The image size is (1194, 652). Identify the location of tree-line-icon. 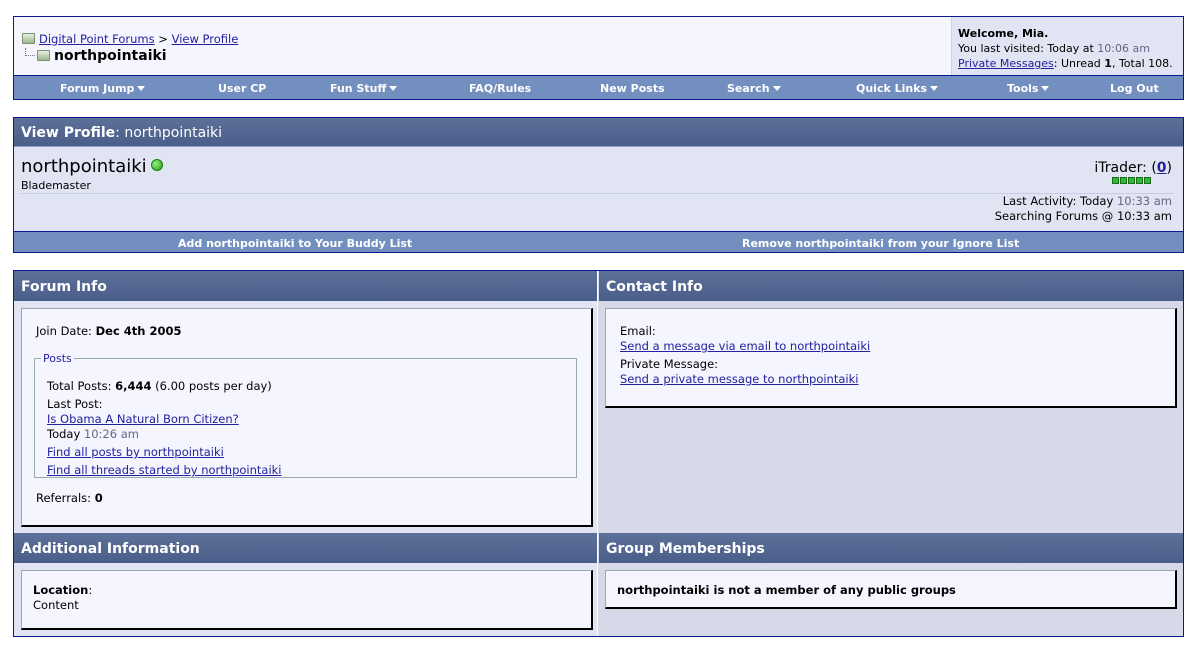
(30, 52).